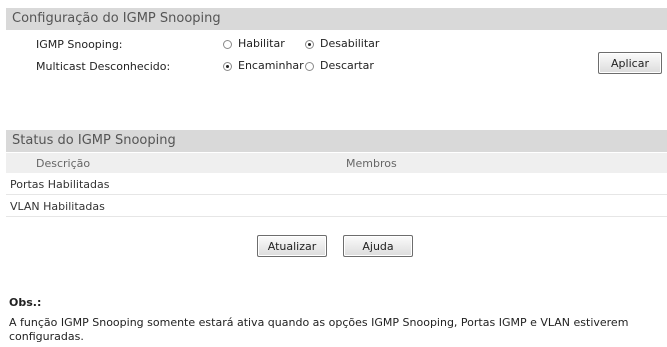 This screenshot has width=667, height=347. I want to click on igmp-enable-label: Habilitar, so click(261, 43).